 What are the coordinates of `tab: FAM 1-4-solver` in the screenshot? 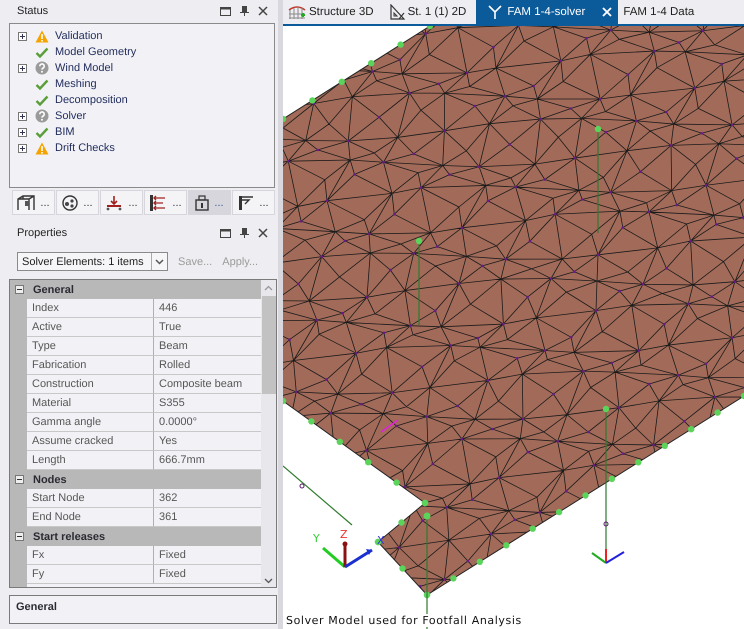 It's located at (547, 12).